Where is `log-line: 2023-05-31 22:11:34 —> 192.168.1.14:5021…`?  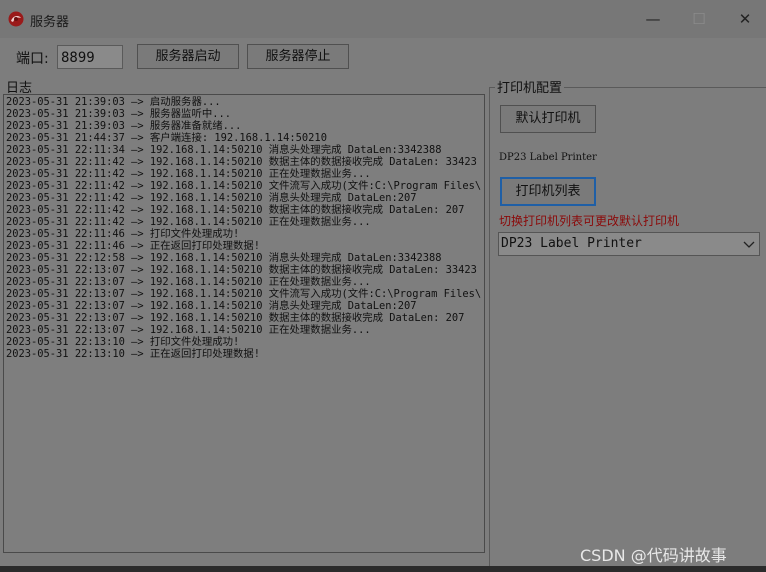
log-line: 2023-05-31 22:11:34 —> 192.168.1.14:5021… is located at coordinates (224, 150).